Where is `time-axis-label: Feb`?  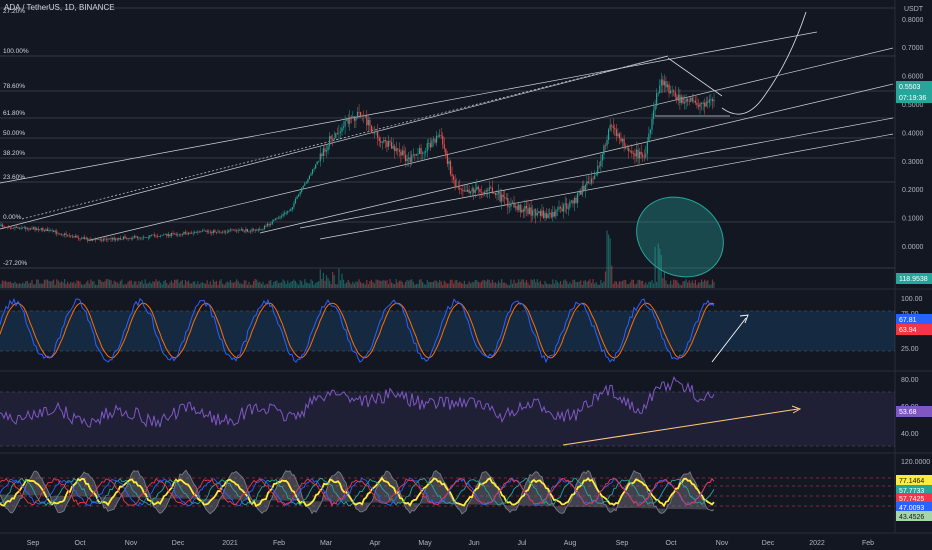
time-axis-label: Feb is located at coordinates (279, 543).